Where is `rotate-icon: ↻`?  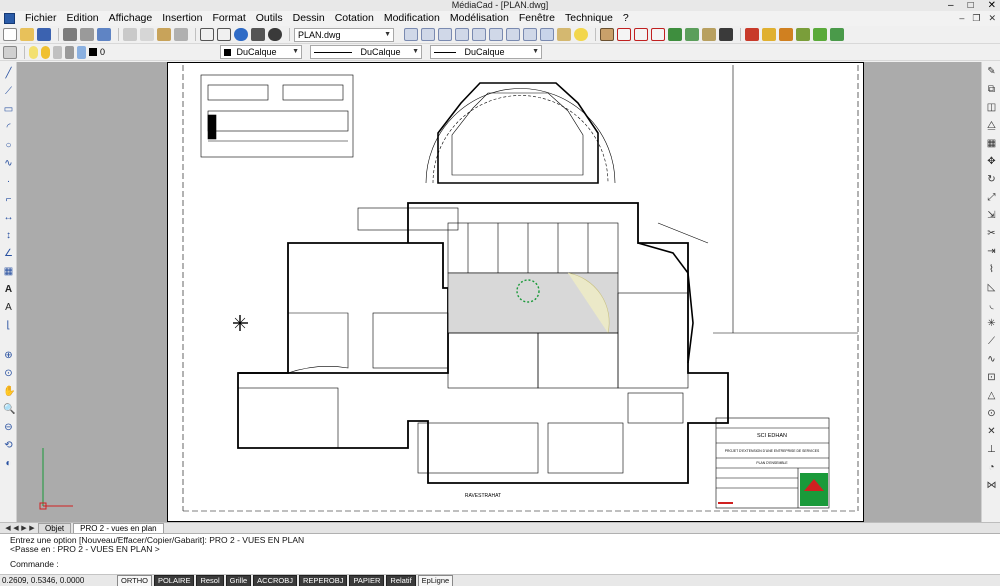
rotate-icon: ↻ is located at coordinates (991, 179).